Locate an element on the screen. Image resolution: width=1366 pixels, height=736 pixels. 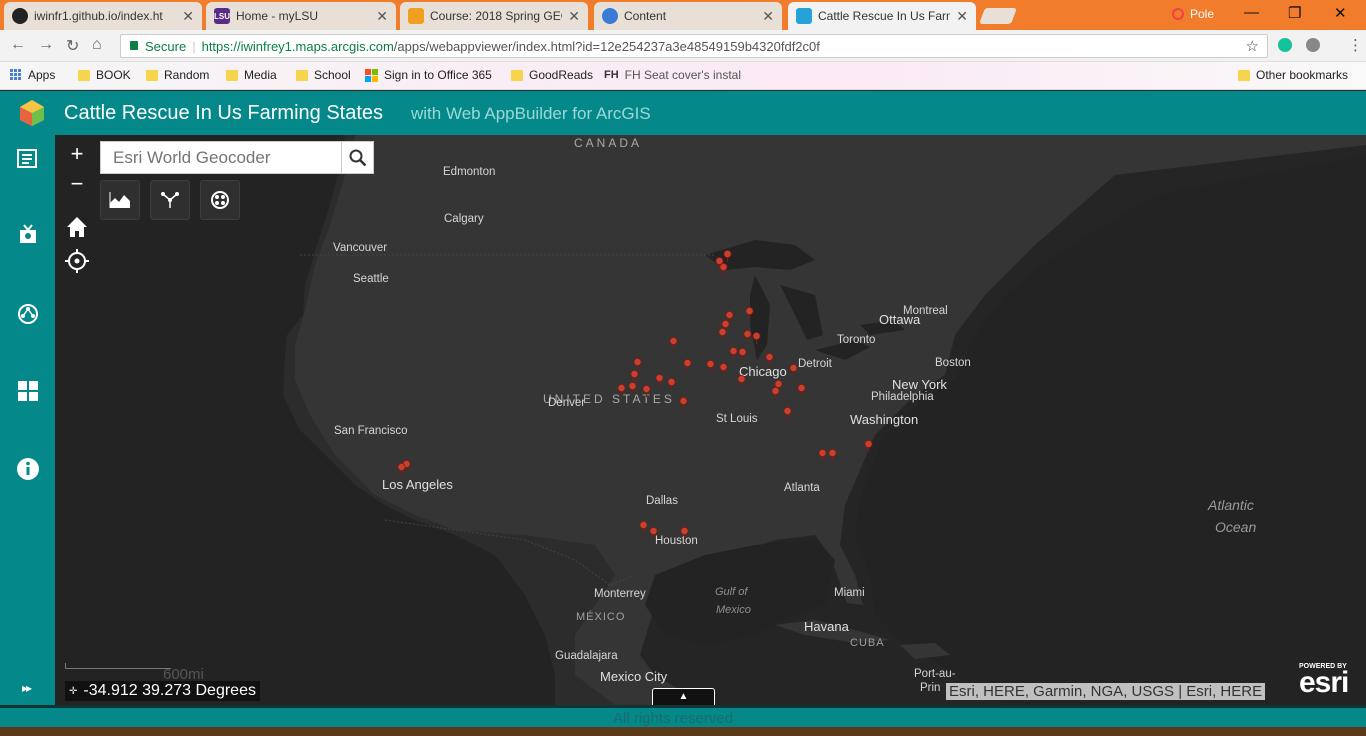
bookmark-media: Media is located at coordinates (251, 75).